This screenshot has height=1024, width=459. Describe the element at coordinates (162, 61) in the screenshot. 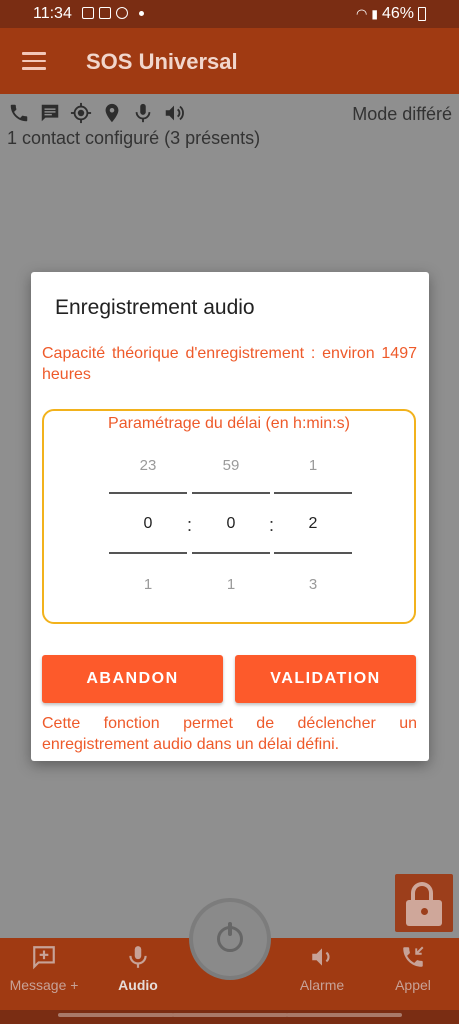

I see `app-title: SOS Universal` at that location.